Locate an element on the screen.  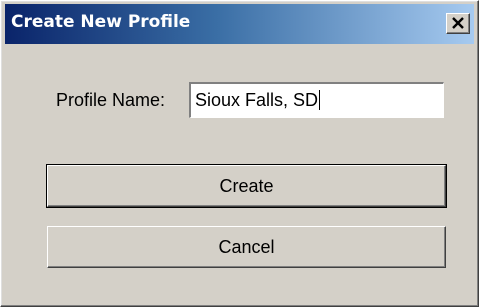
text-caret is located at coordinates (320, 100).